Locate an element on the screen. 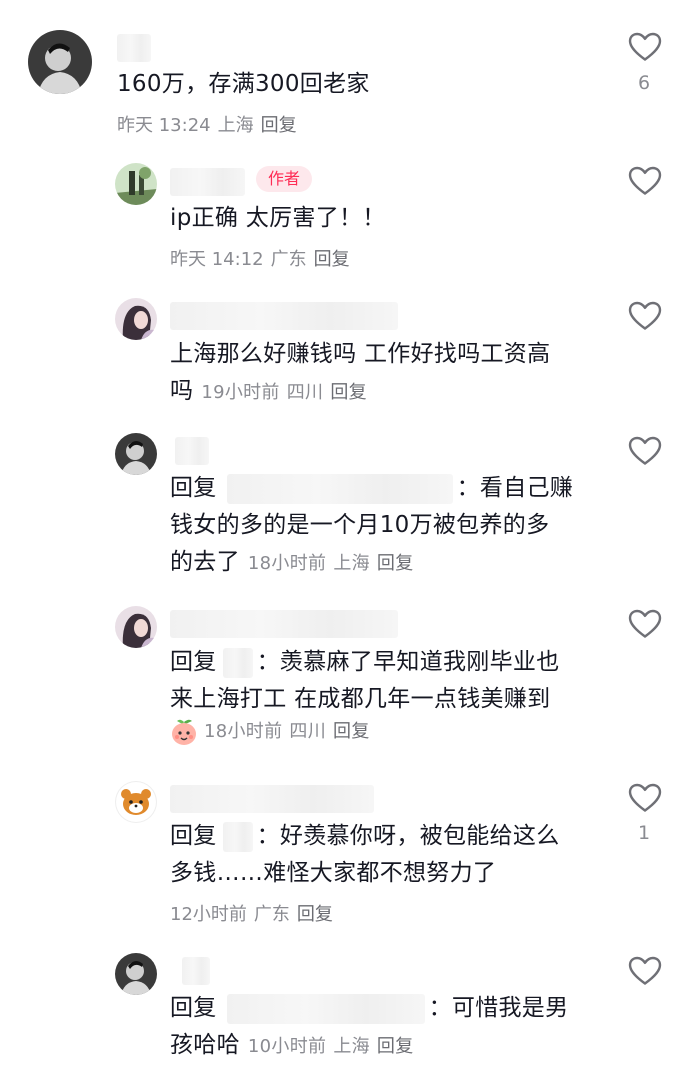 The image size is (690, 1084). comment-text-line: 钱女的多的是一个月10万被包养的多 is located at coordinates (360, 525).